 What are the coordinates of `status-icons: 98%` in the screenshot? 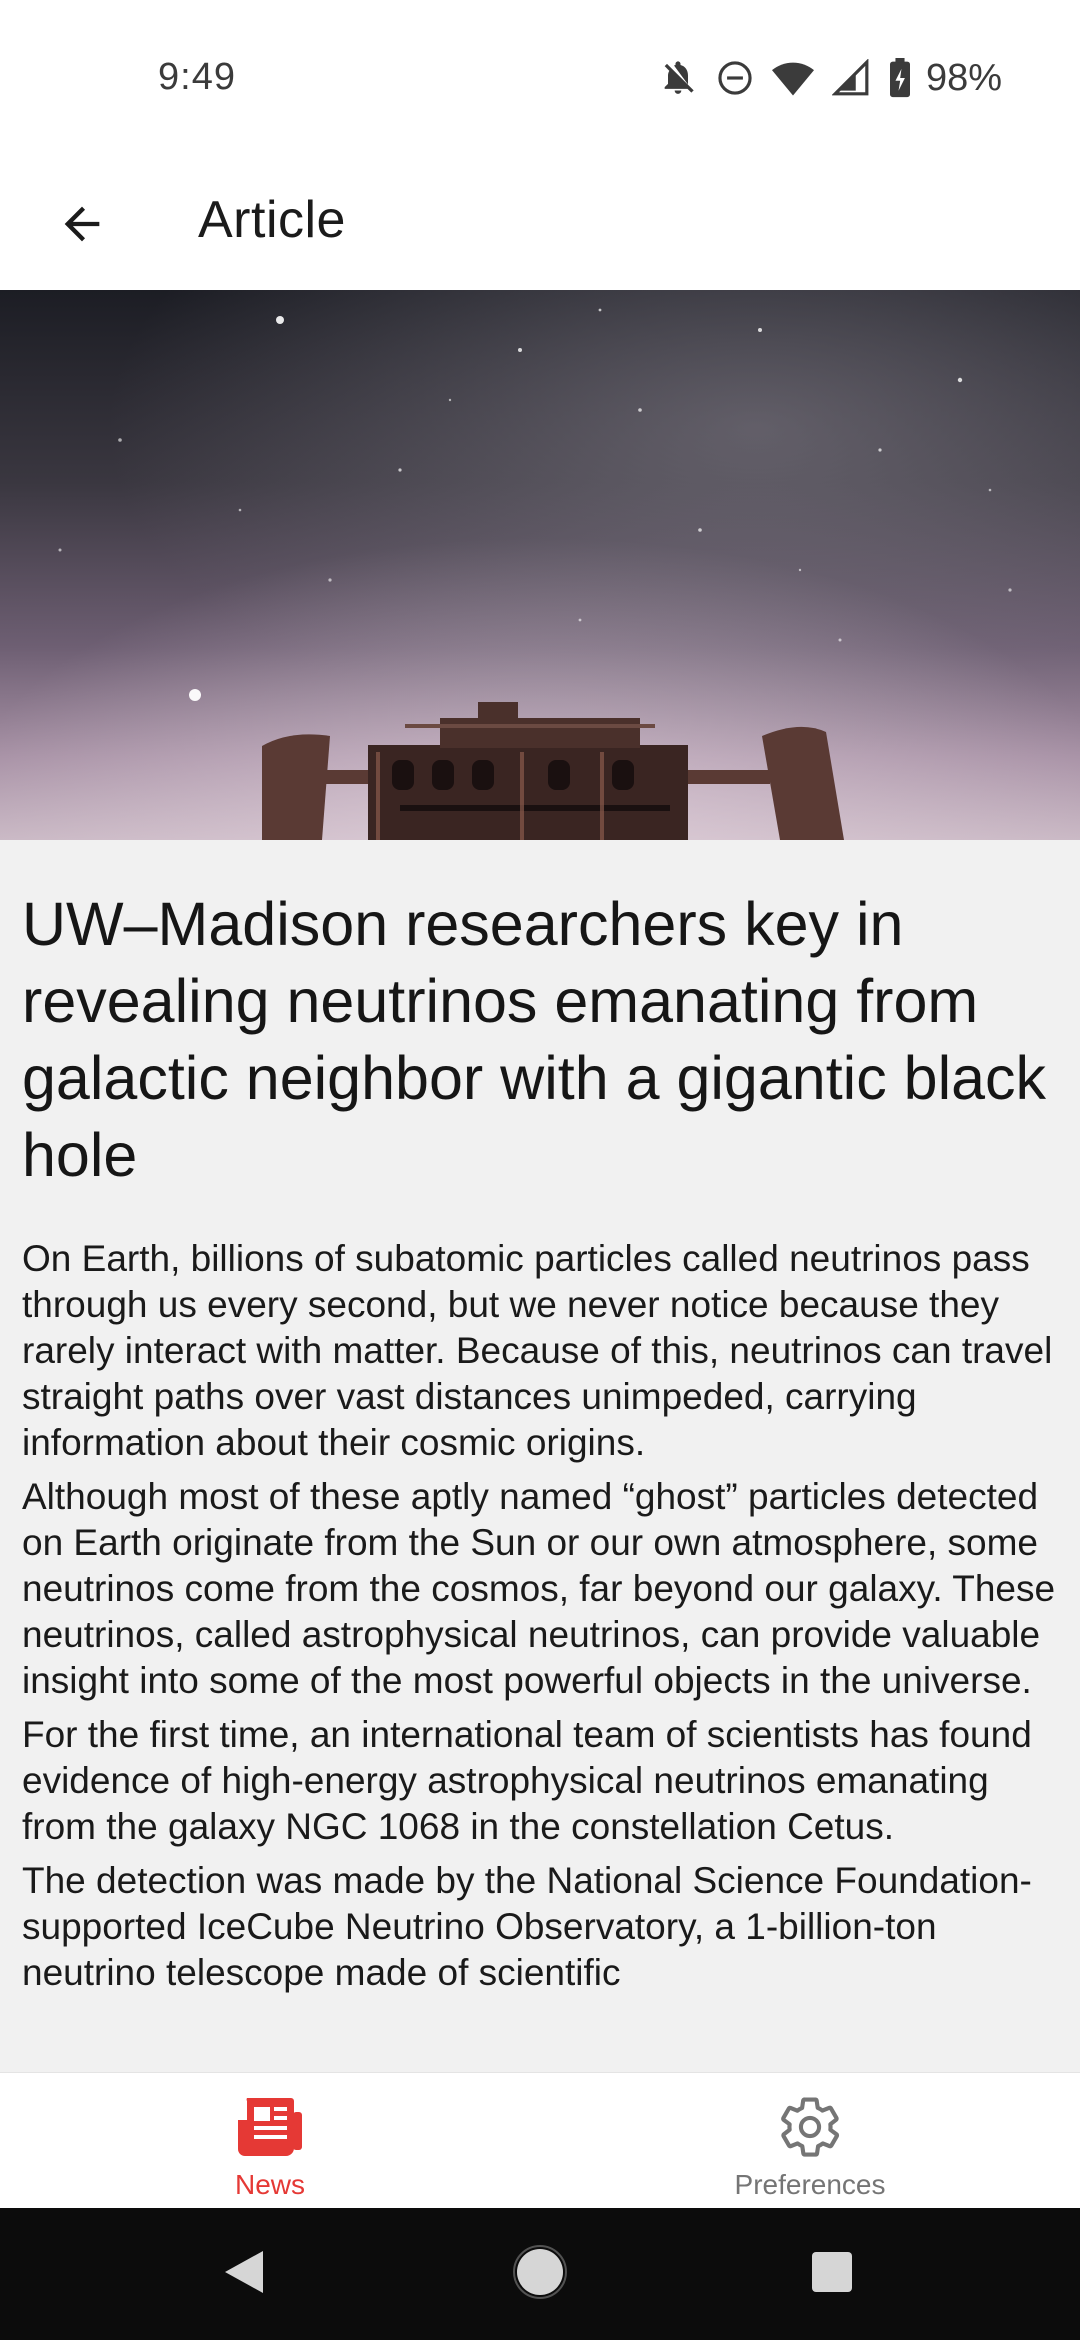 It's located at (830, 78).